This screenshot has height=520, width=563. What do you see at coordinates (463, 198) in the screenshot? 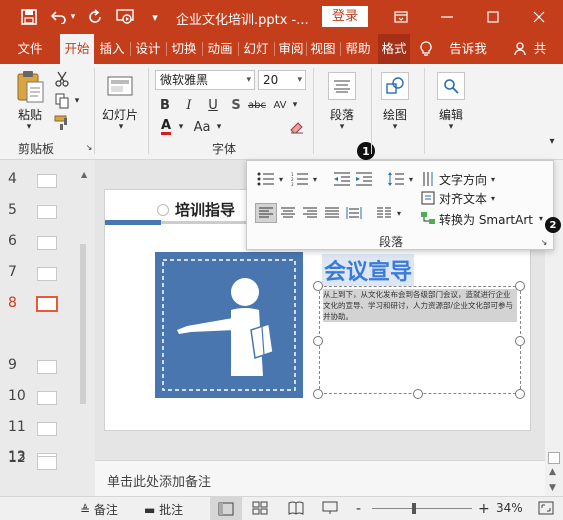
I see `align-text-label: 对齐文本` at bounding box center [463, 198].